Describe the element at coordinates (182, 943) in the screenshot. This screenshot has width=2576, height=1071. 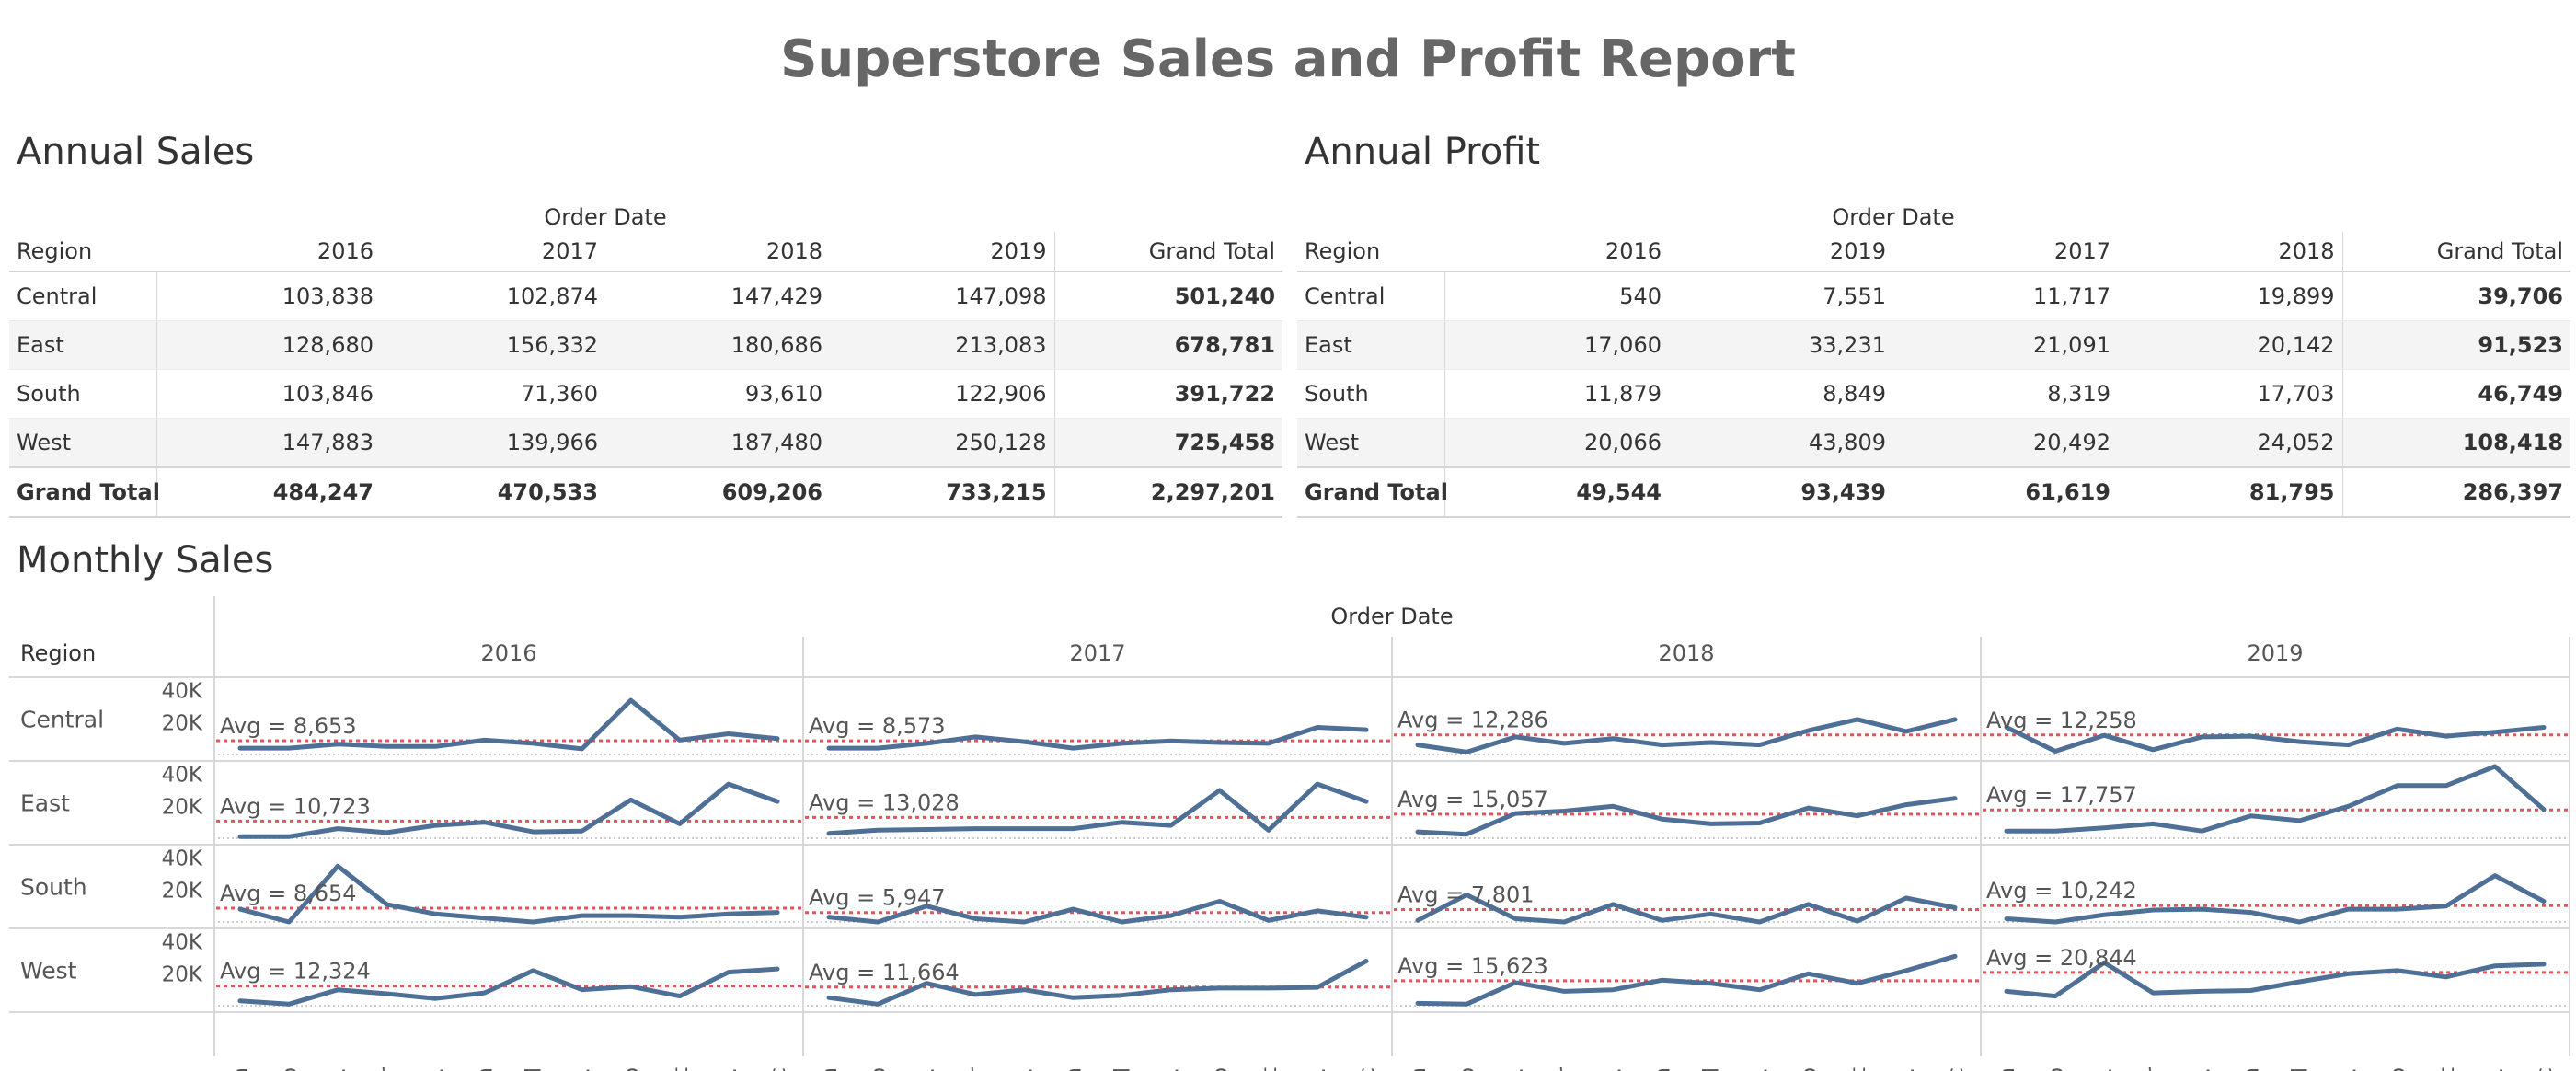
I see `y-tick-label: 40K` at that location.